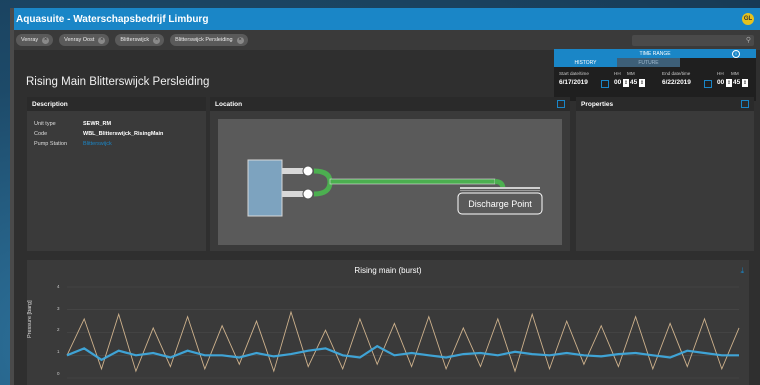 The image size is (760, 385). What do you see at coordinates (123, 134) in the screenshot?
I see `row-value: WBL_Blitterswijck_RisingMain` at bounding box center [123, 134].